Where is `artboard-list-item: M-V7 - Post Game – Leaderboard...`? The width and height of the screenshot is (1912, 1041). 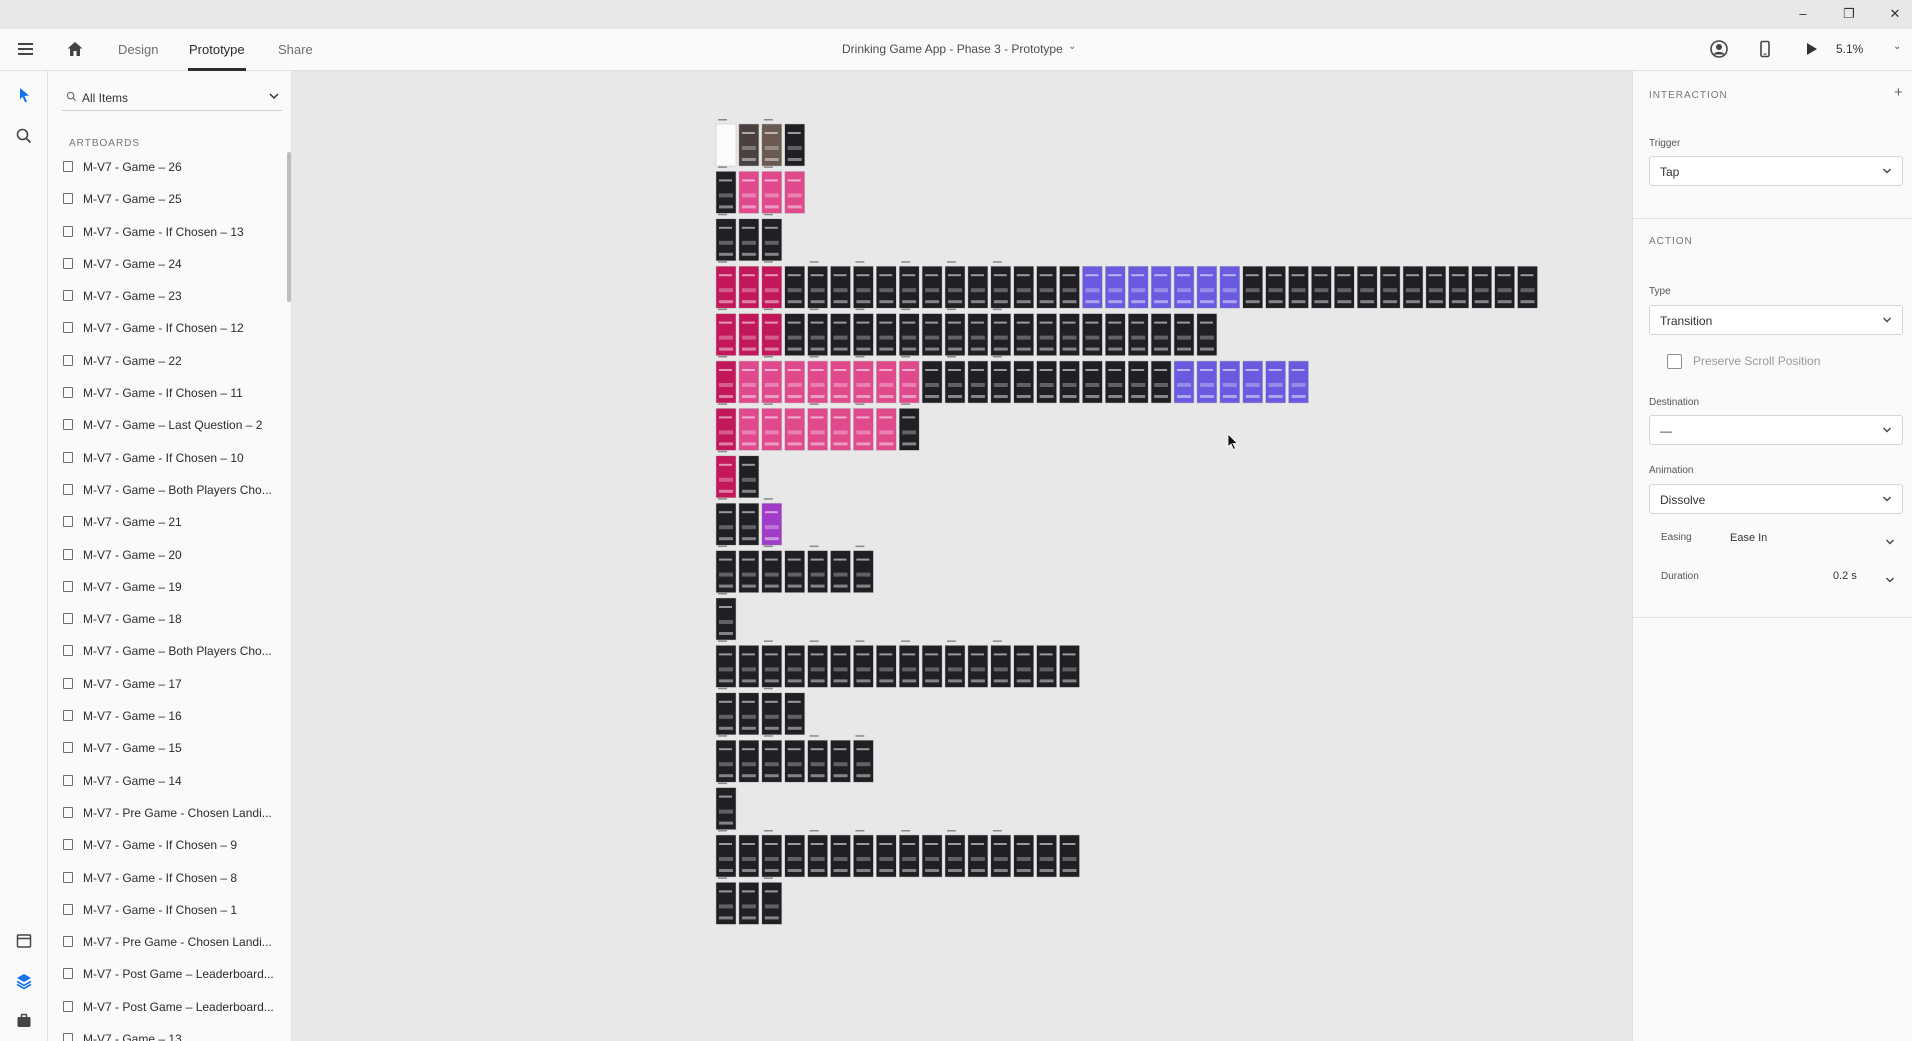 artboard-list-item: M-V7 - Post Game – Leaderboard... is located at coordinates (168, 974).